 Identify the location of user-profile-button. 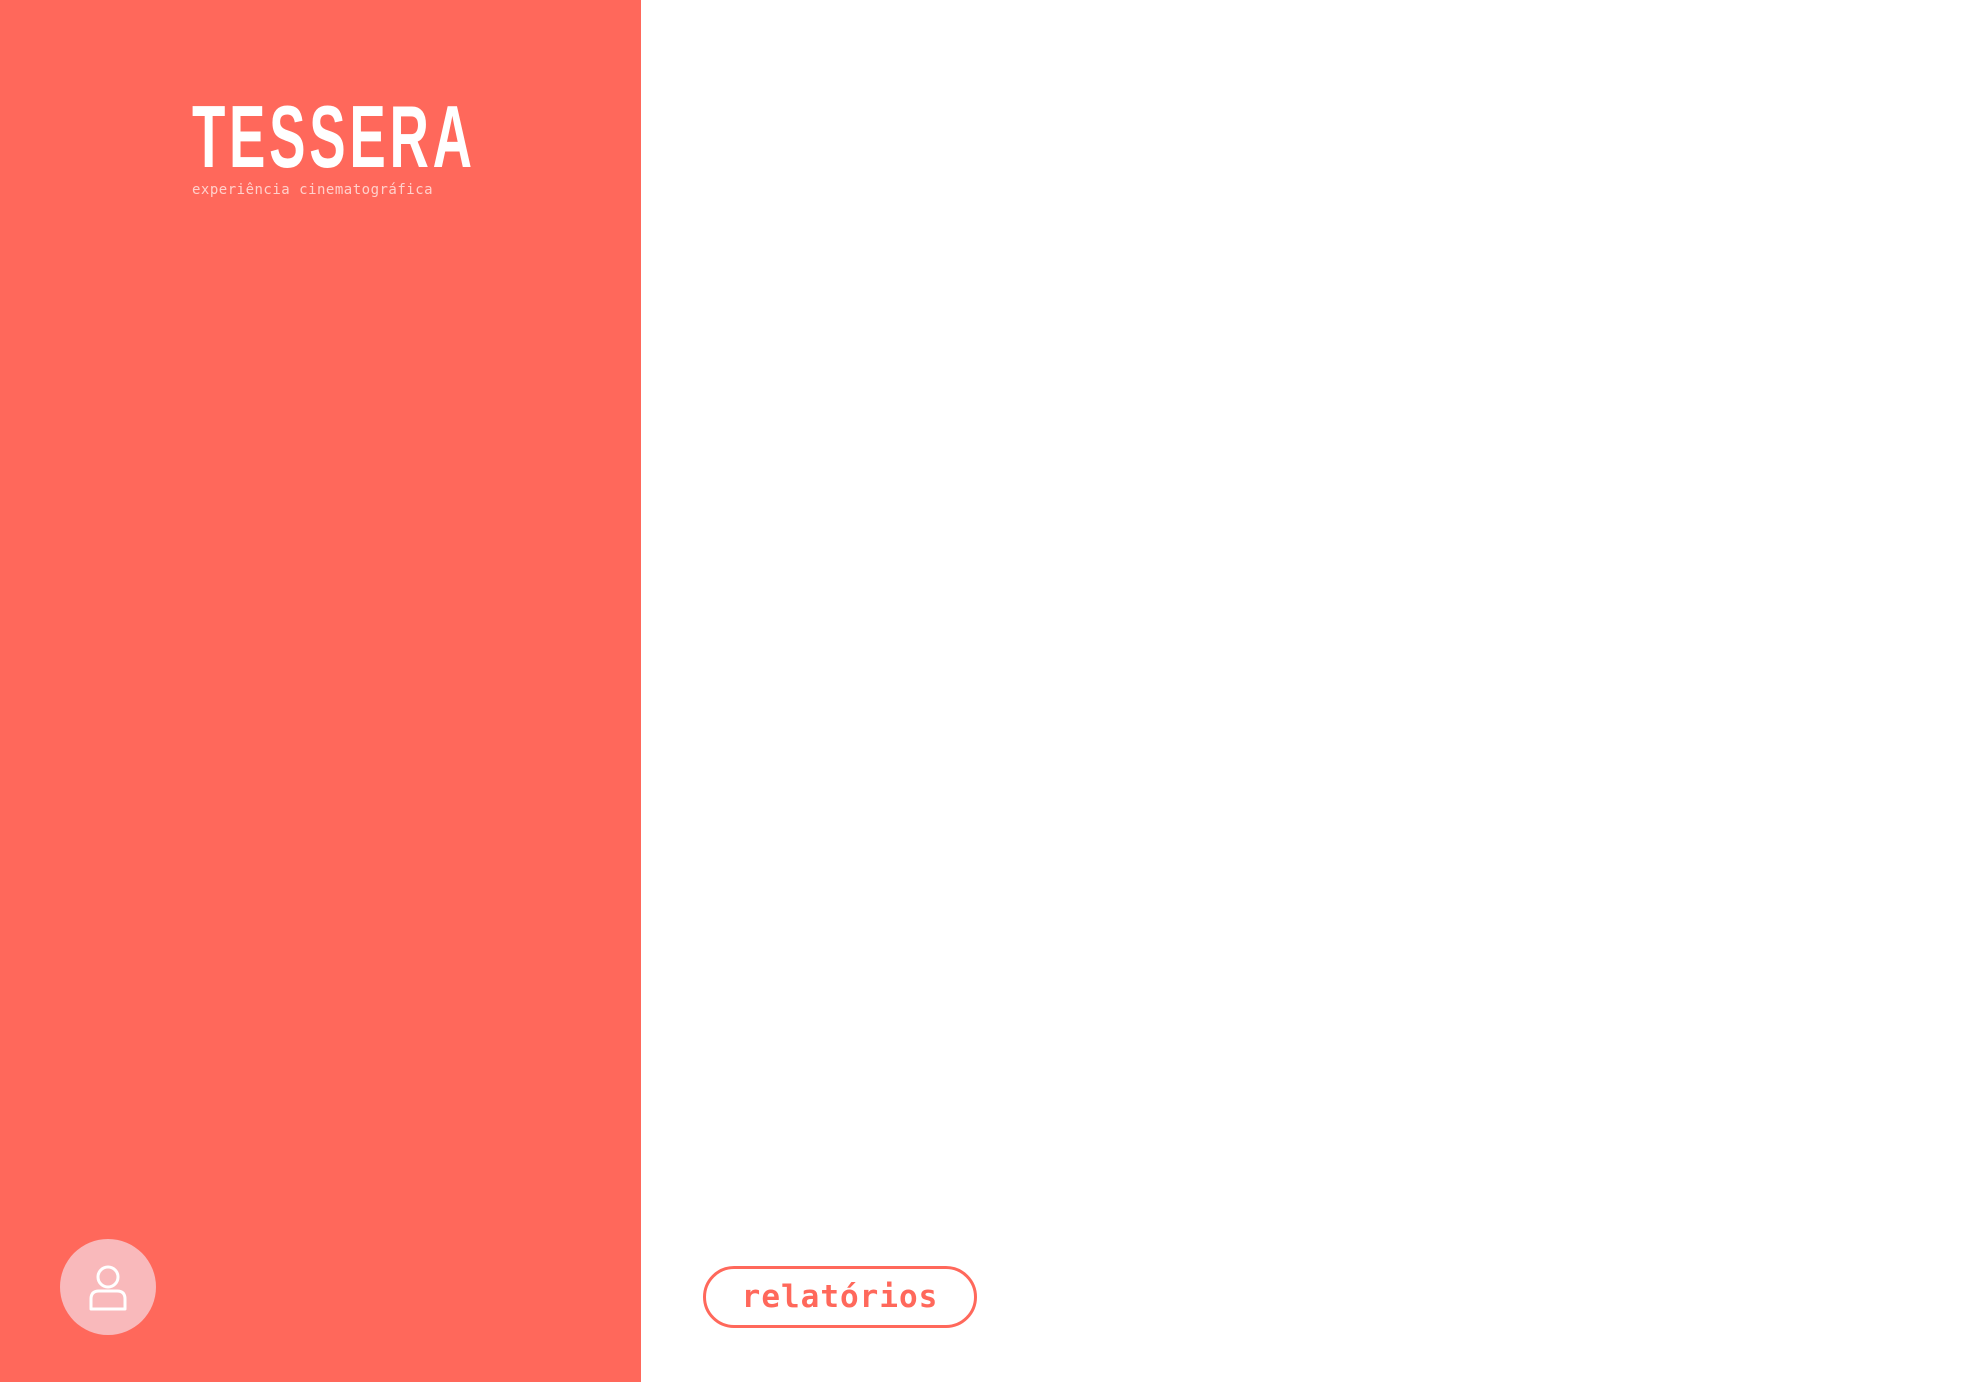
(108, 1287).